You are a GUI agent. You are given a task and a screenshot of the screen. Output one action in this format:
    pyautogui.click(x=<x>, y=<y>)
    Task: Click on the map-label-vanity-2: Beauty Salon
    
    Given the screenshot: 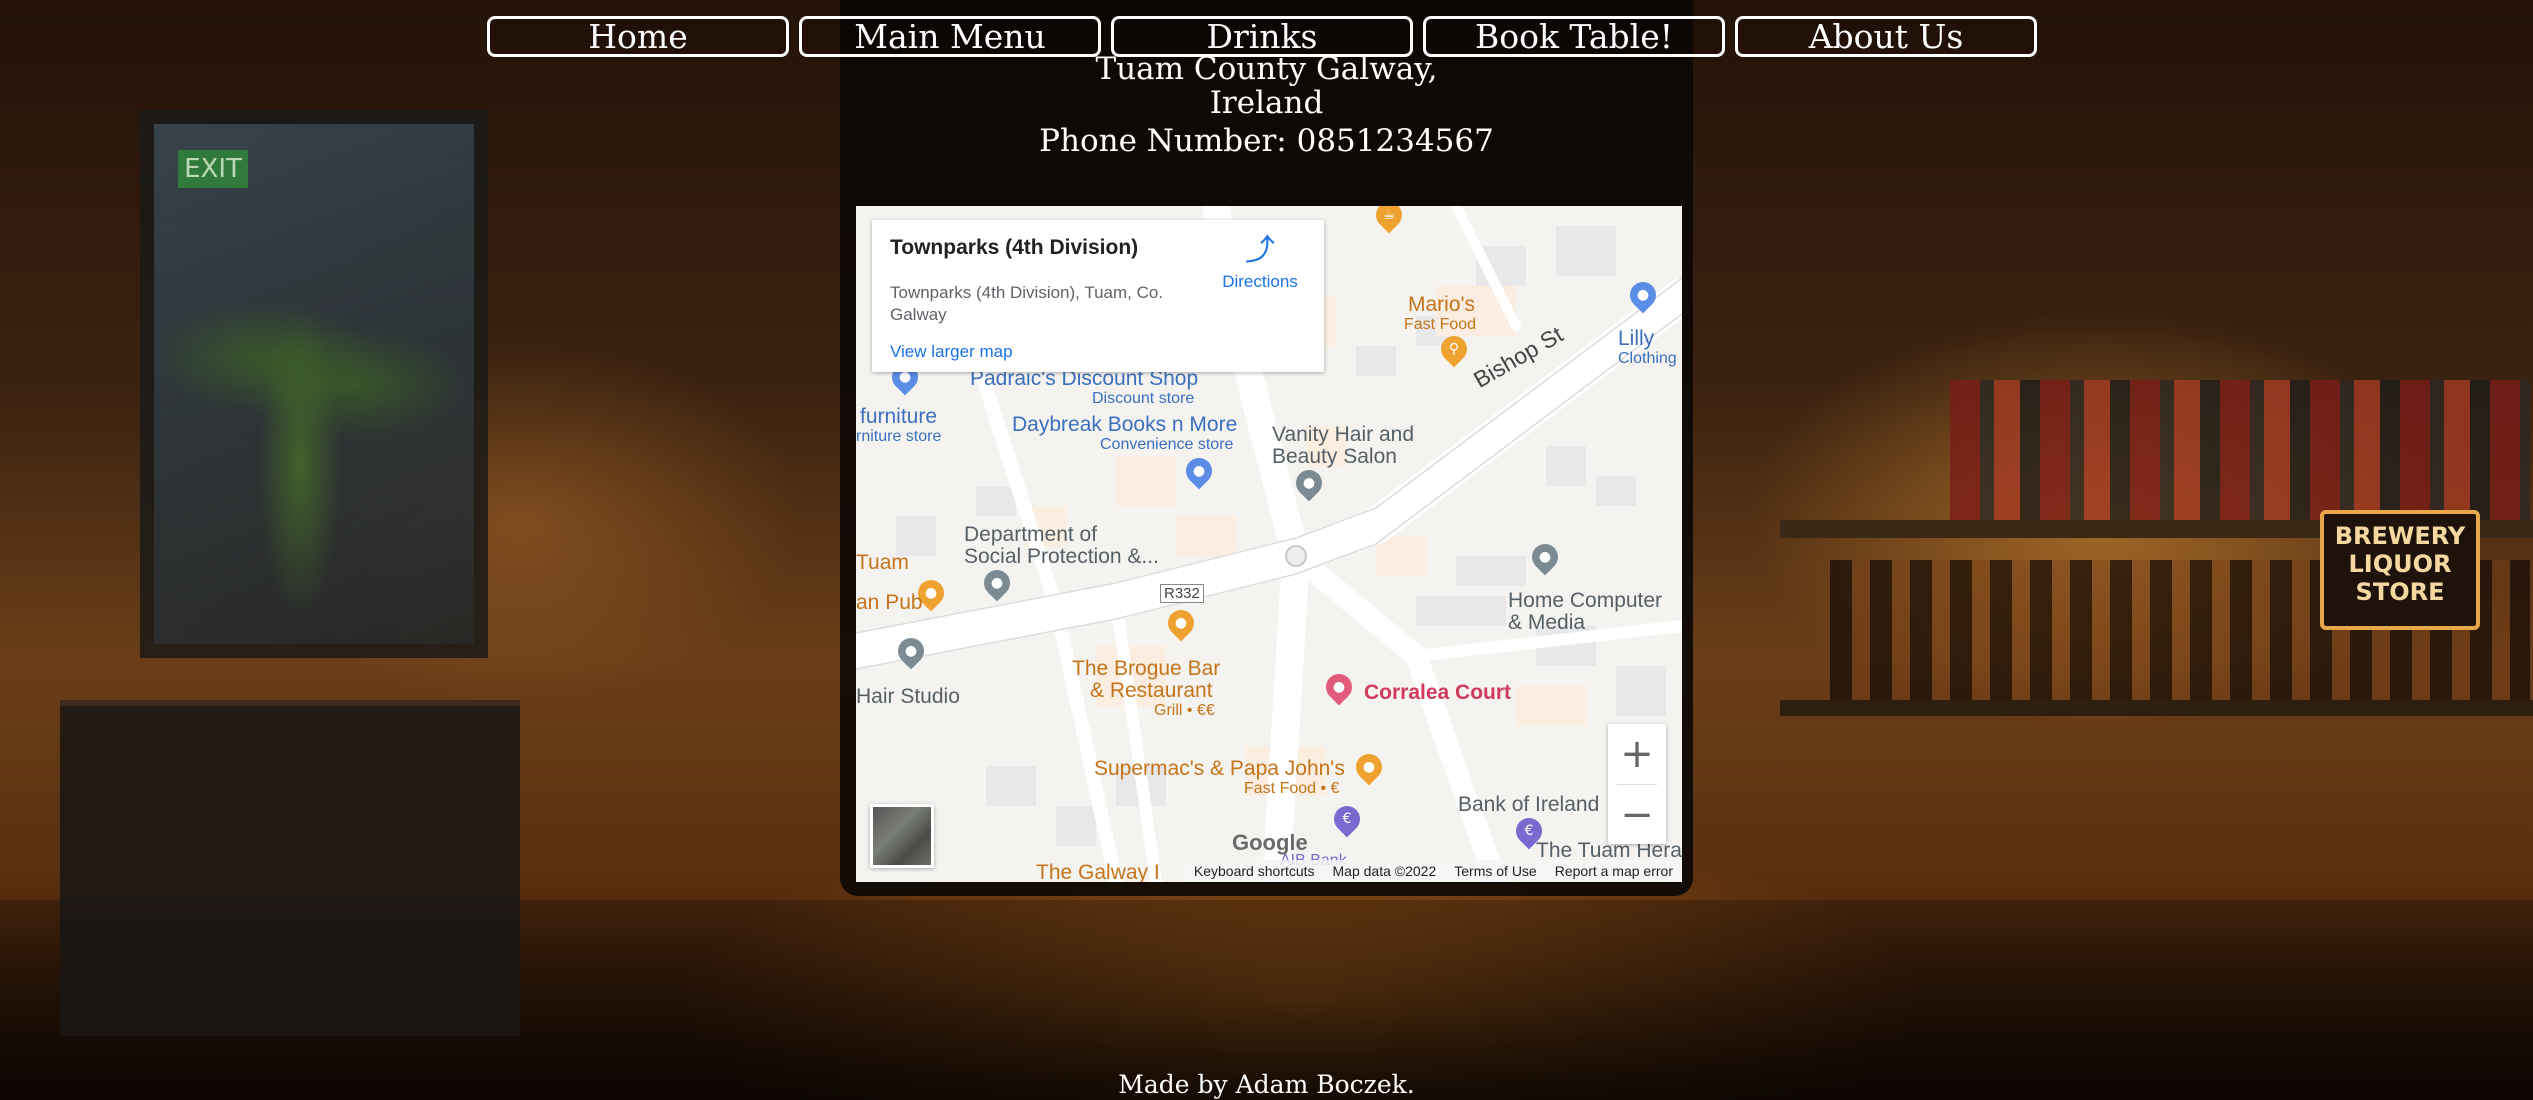 What is the action you would take?
    pyautogui.click(x=1334, y=456)
    